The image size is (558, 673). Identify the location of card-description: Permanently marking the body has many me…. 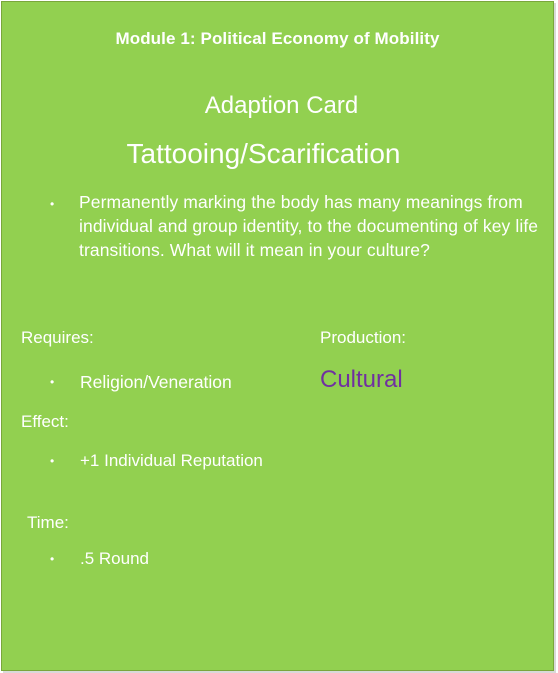
(309, 226).